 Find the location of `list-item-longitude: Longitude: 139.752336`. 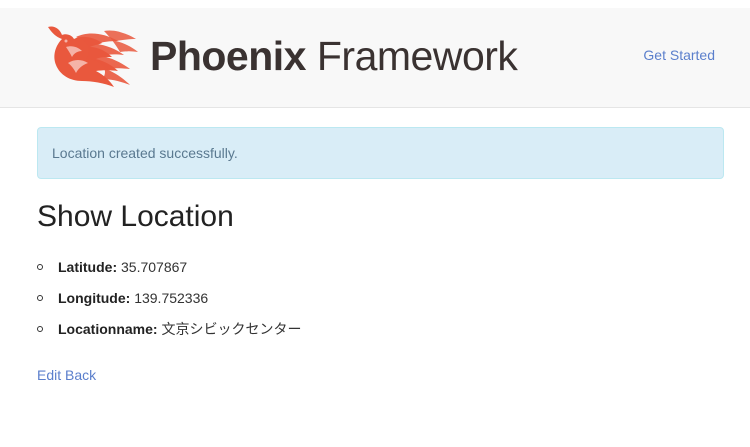

list-item-longitude: Longitude: 139.752336 is located at coordinates (169, 301).